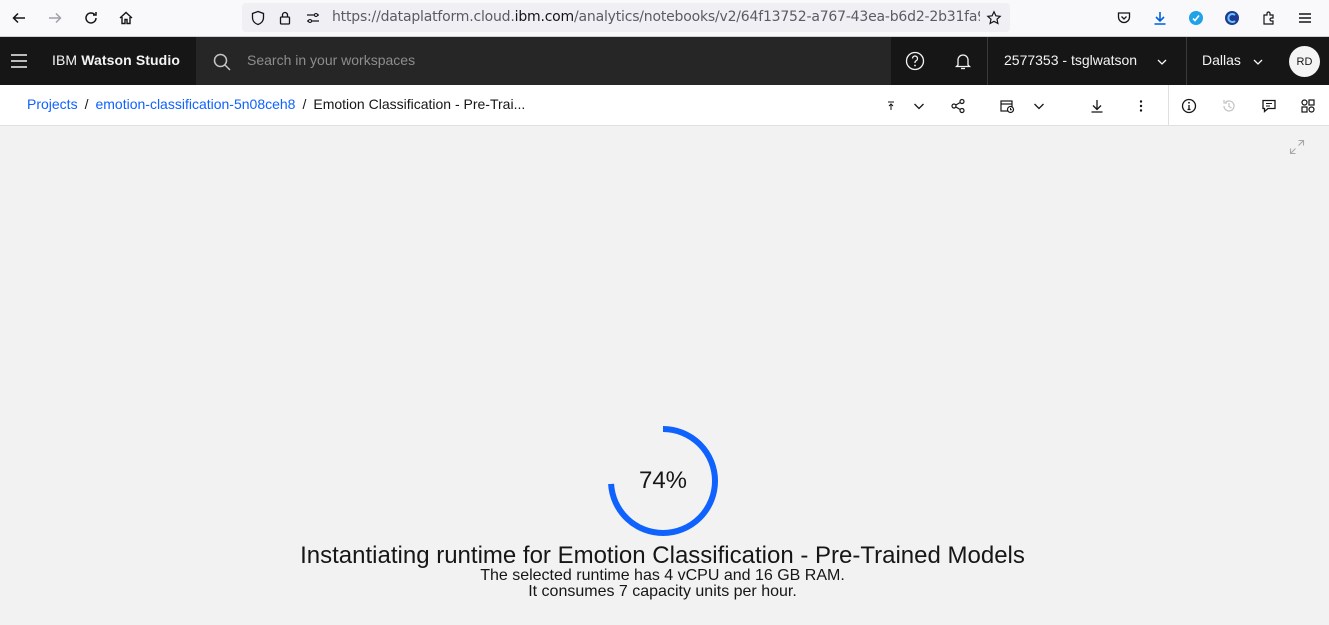 The image size is (1329, 625). What do you see at coordinates (313, 18) in the screenshot?
I see `permissions-icon` at bounding box center [313, 18].